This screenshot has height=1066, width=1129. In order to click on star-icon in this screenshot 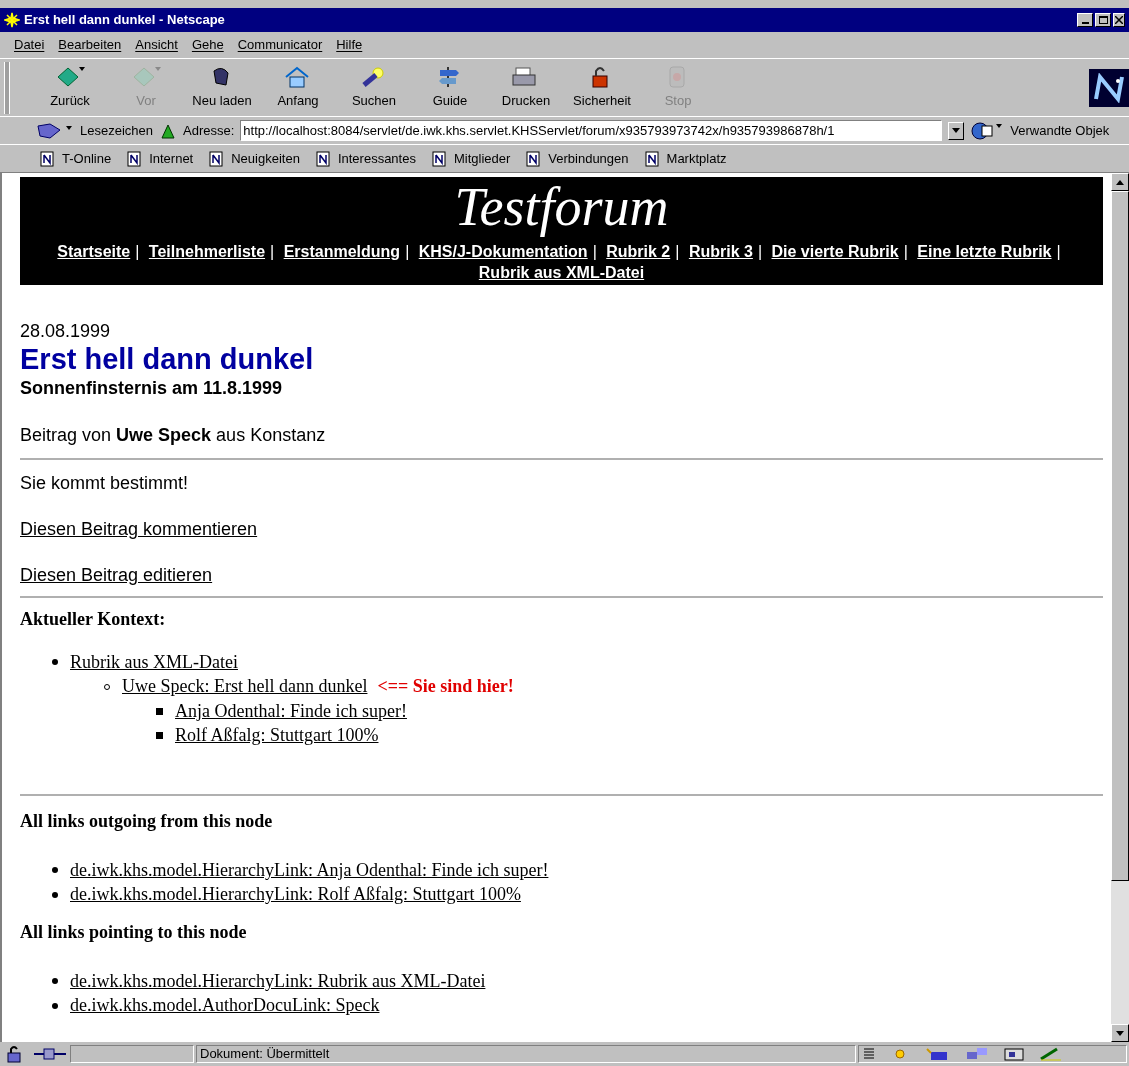, I will do `click(12, 20)`.